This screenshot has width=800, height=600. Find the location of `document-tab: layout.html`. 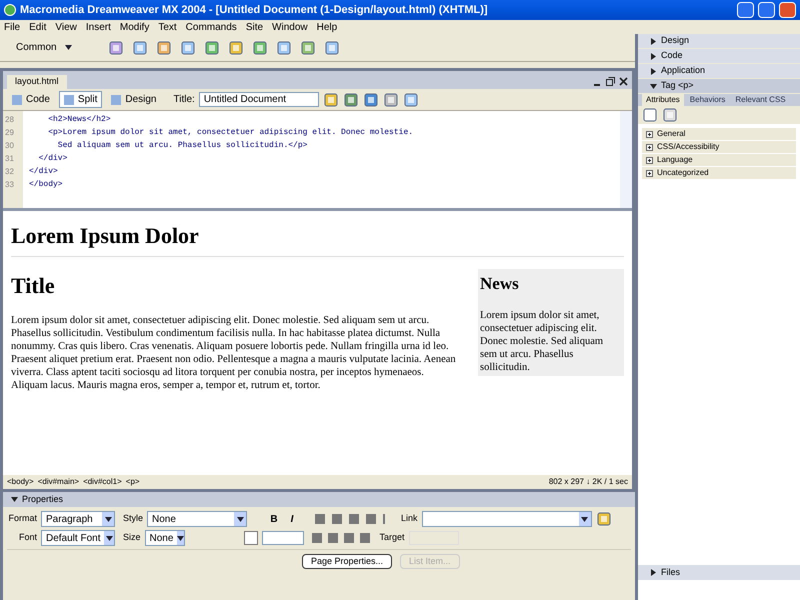

document-tab: layout.html is located at coordinates (37, 82).